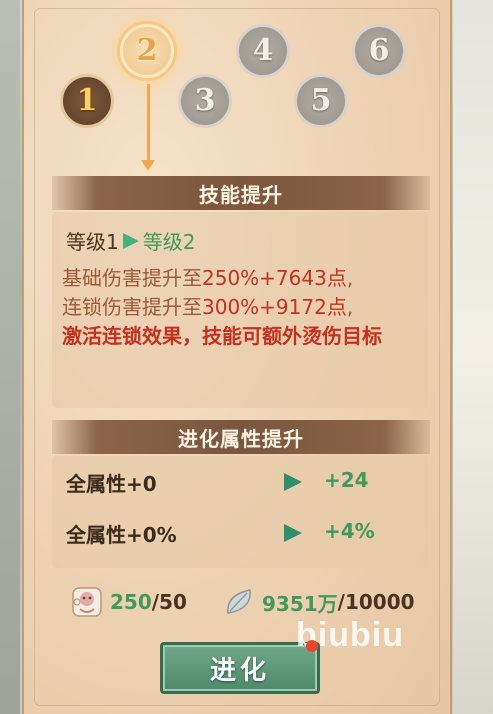  I want to click on node-1: 1, so click(87, 101).